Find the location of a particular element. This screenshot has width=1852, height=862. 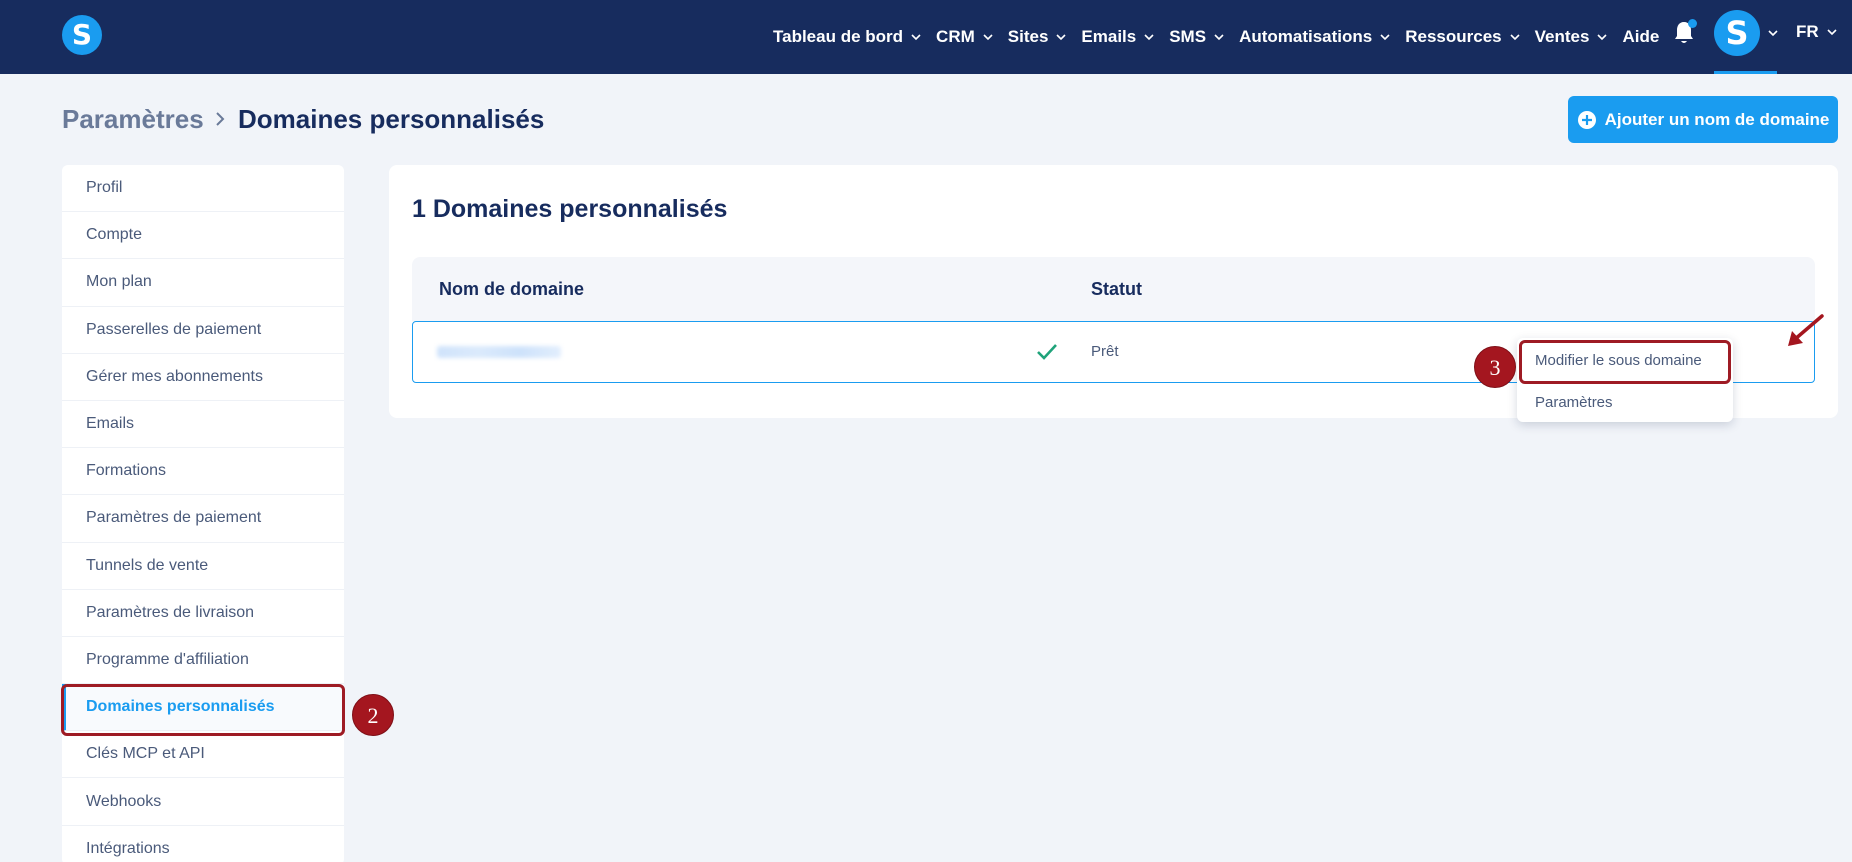

table-header: Nom de domaine Statut is located at coordinates (1113, 289).